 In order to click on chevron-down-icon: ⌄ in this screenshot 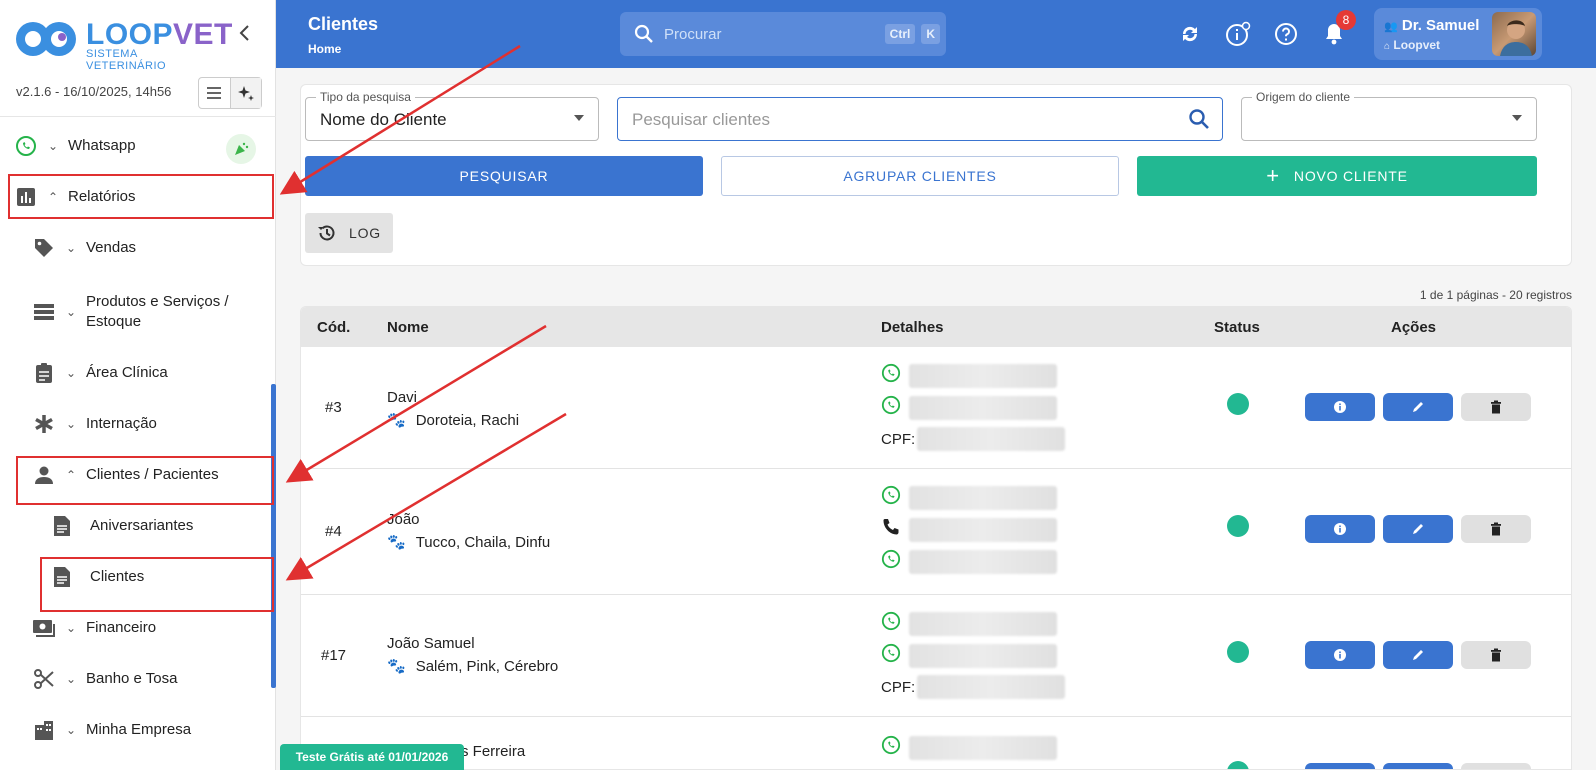, I will do `click(53, 146)`.